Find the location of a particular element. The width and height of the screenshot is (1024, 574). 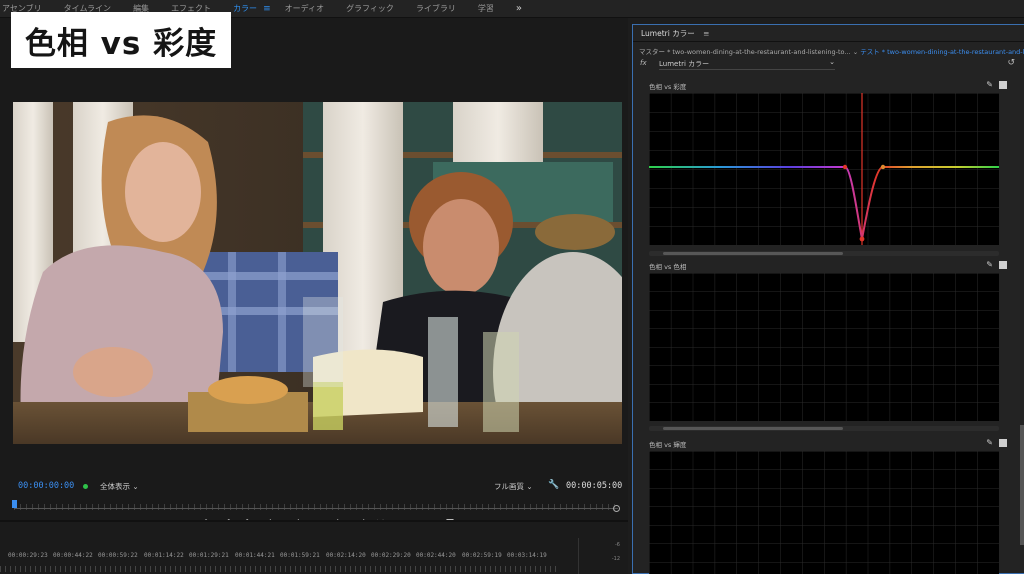

section-label: 色相 vs 色相 is located at coordinates (668, 267).